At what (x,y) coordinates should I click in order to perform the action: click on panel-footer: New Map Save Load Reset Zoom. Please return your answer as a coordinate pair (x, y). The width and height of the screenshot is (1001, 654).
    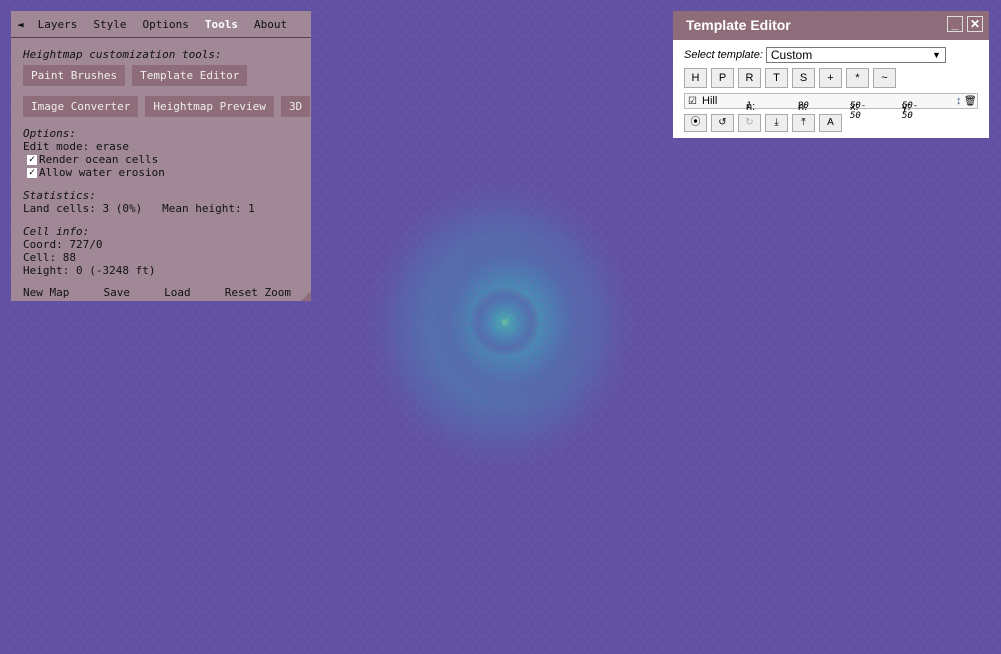
    Looking at the image, I should click on (157, 292).